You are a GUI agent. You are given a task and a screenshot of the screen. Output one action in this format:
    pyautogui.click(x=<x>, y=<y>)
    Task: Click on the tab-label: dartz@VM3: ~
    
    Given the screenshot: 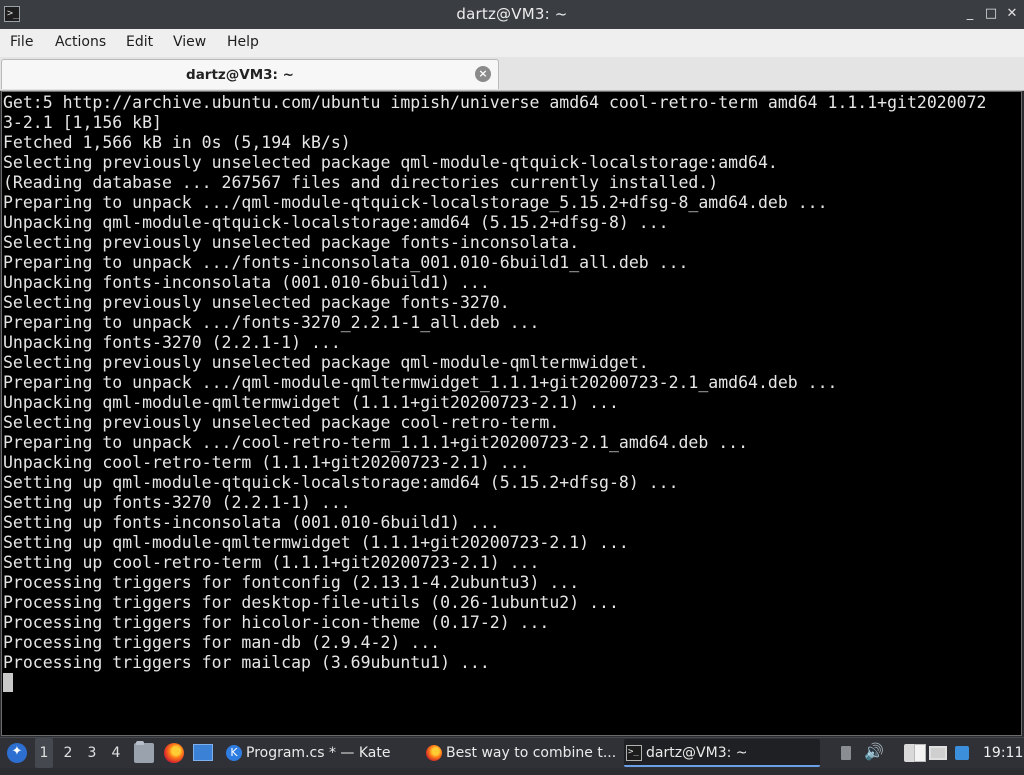 What is the action you would take?
    pyautogui.click(x=240, y=75)
    